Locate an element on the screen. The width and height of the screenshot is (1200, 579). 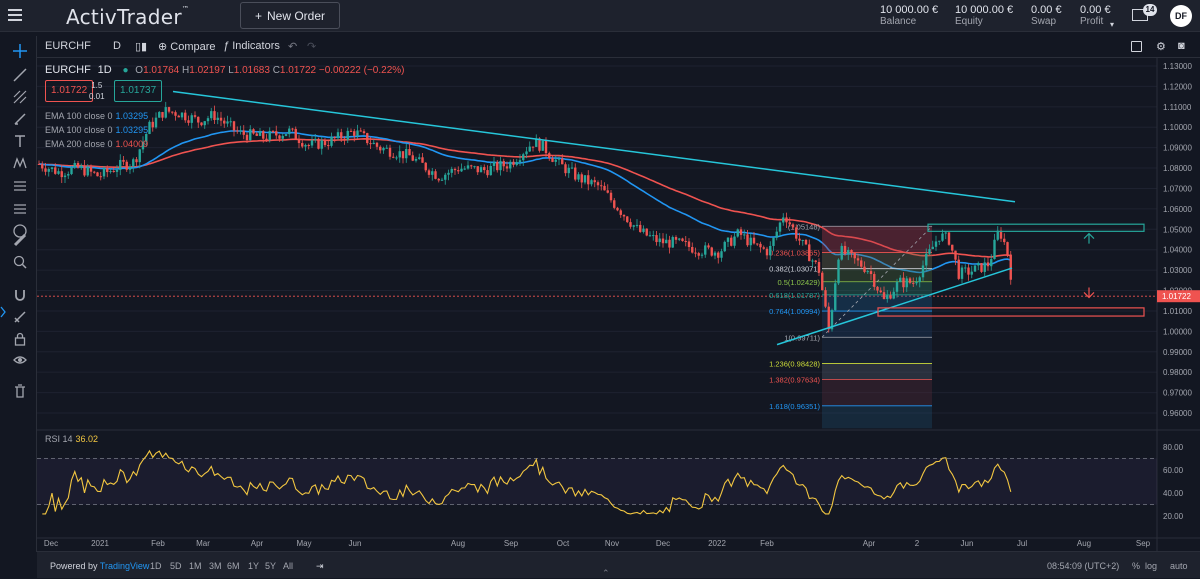
crosshair-icon is located at coordinates (20, 51).